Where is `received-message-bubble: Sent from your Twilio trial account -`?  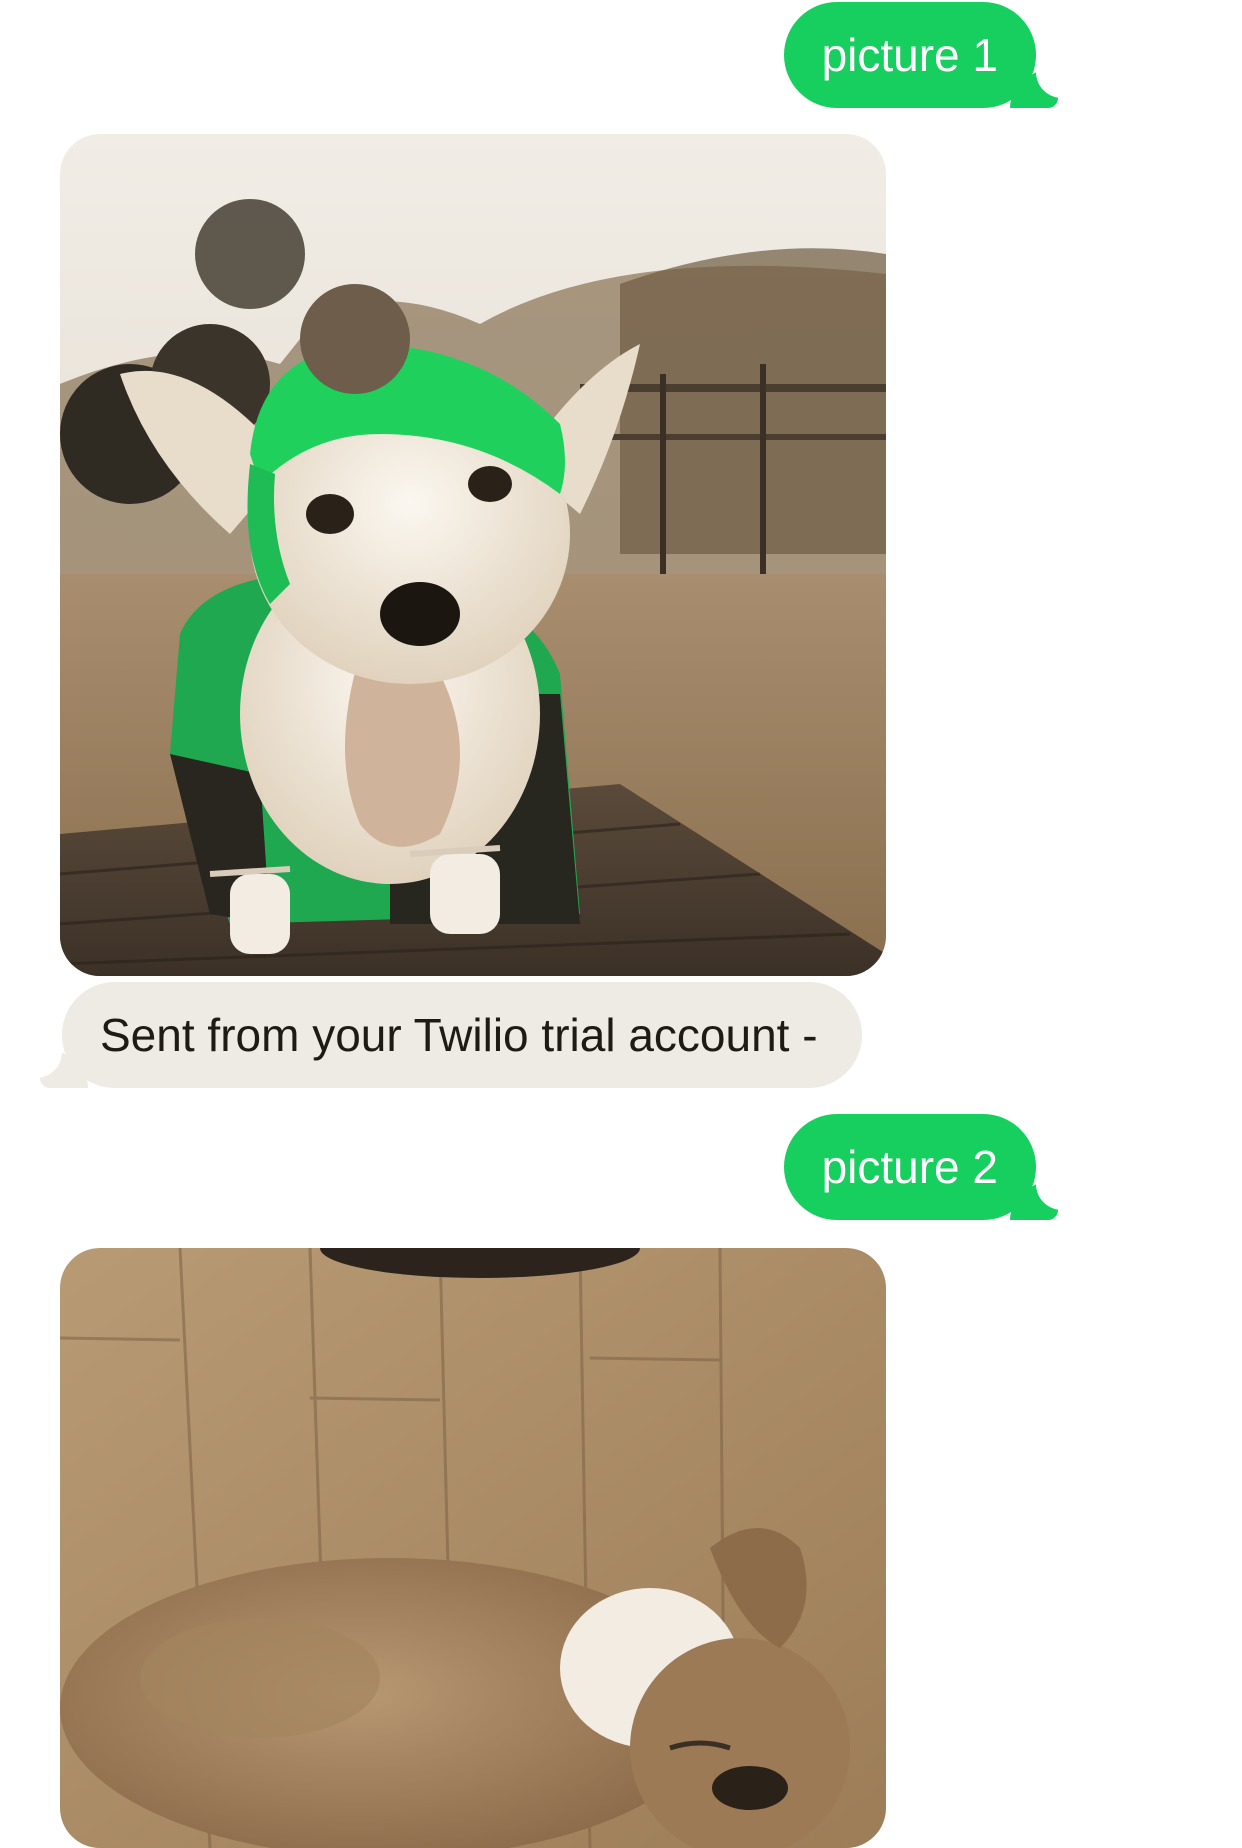
received-message-bubble: Sent from your Twilio trial account - is located at coordinates (451, 1035).